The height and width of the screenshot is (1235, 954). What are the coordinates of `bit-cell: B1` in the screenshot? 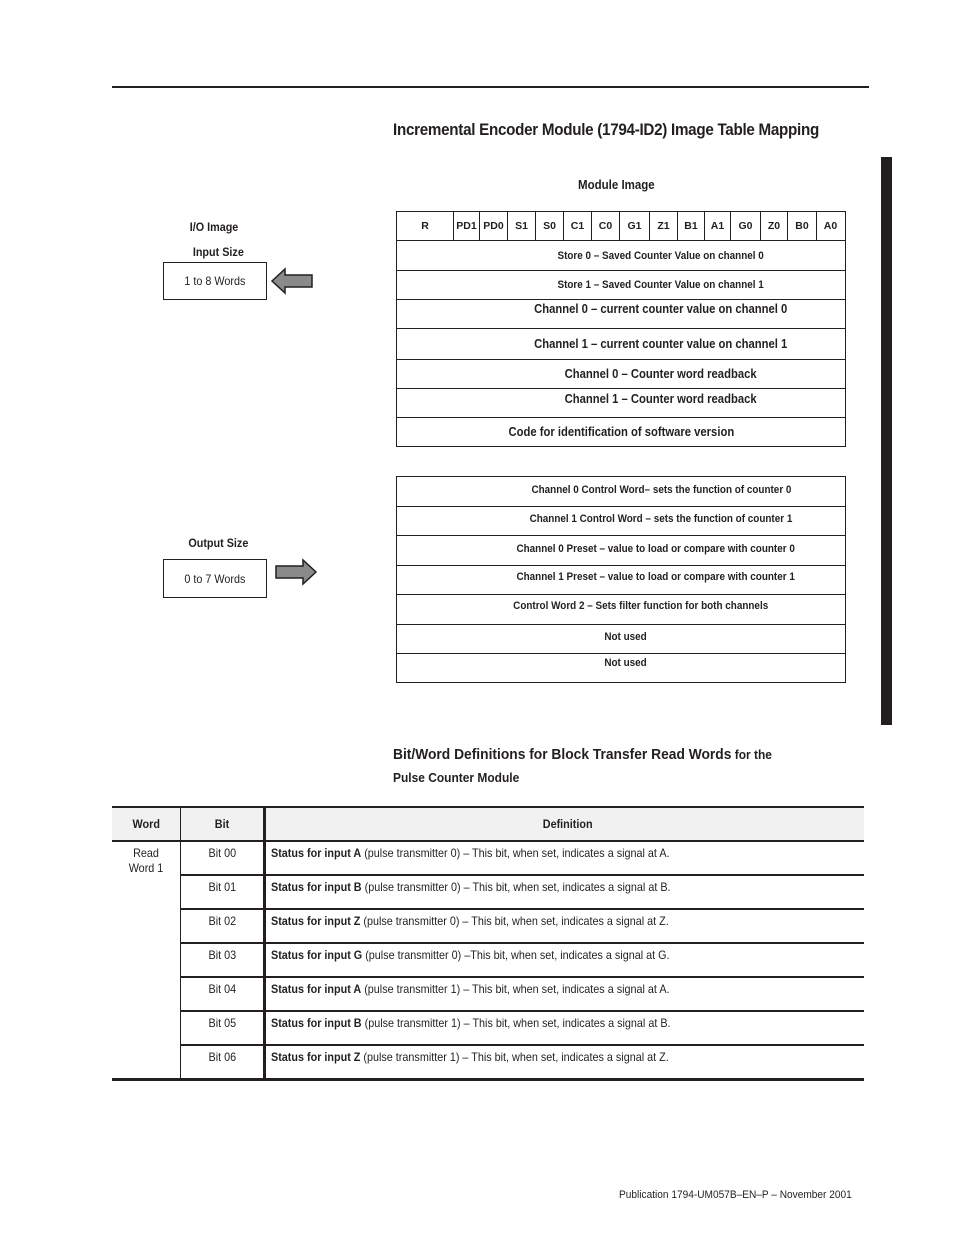 It's located at (690, 226).